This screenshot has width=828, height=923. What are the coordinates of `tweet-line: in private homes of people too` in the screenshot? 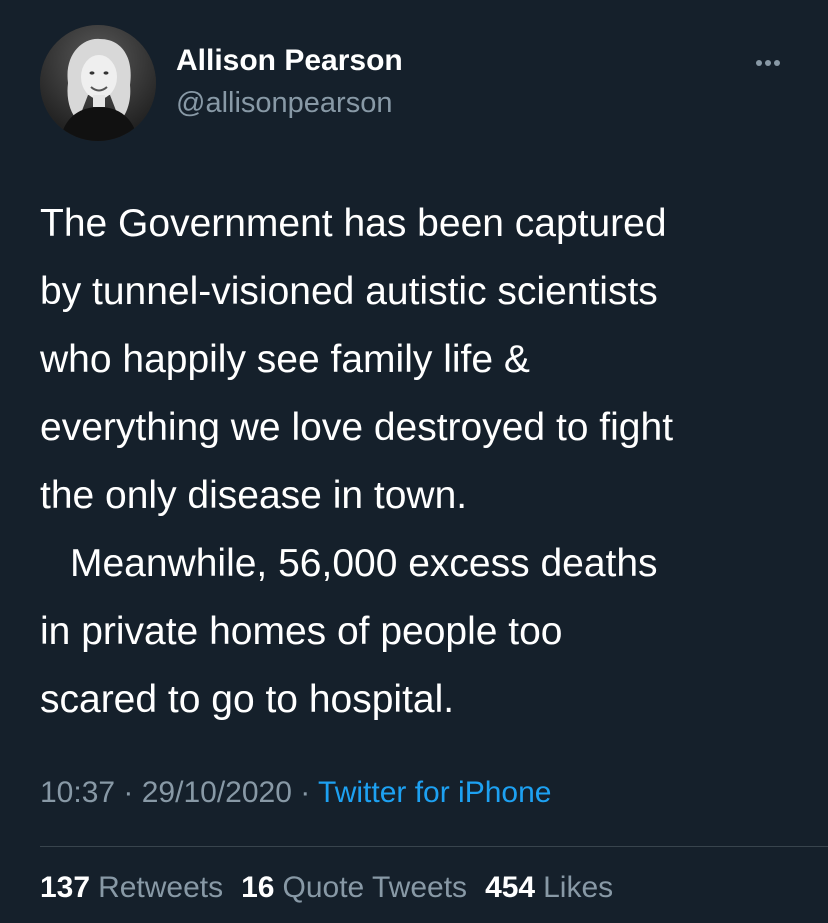 It's located at (301, 631).